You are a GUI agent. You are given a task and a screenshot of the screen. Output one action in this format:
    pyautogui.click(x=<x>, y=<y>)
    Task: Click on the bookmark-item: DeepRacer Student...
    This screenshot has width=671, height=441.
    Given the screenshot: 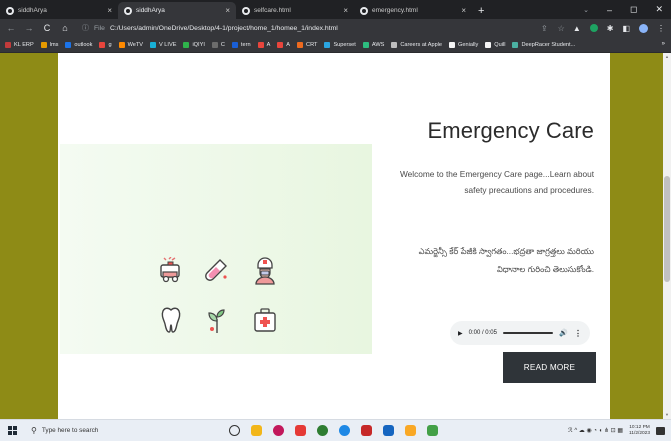 What is the action you would take?
    pyautogui.click(x=543, y=44)
    